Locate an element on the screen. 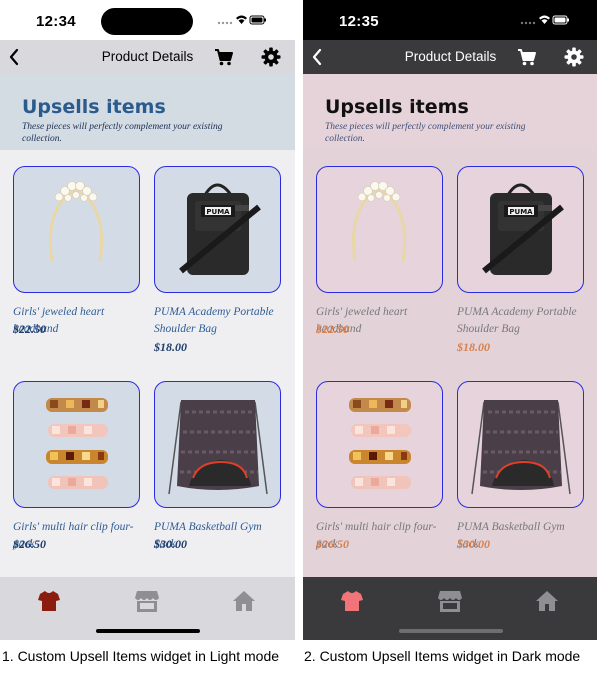  status-time: 12:35 is located at coordinates (359, 21).